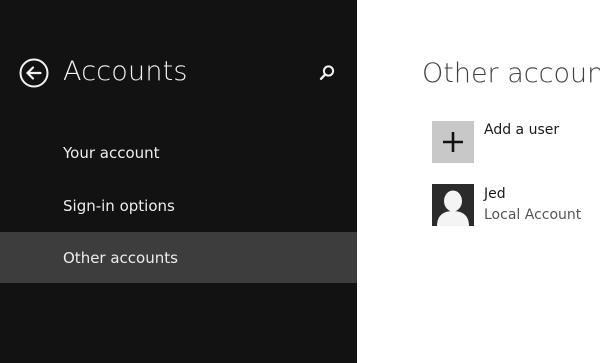  I want to click on search-icon, so click(327, 73).